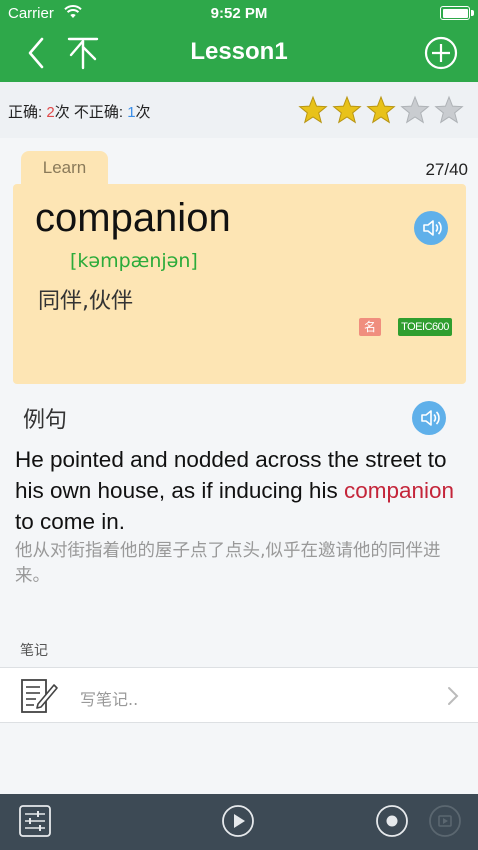  I want to click on notes-label: 笔记, so click(34, 651).